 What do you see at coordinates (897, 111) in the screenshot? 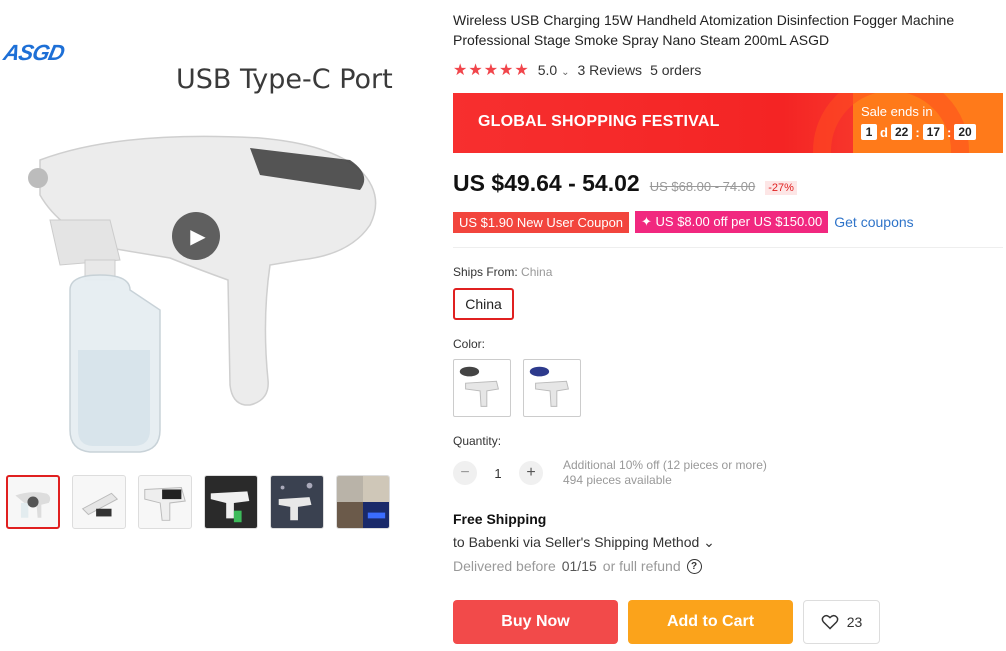
I see `sale-ends-label: Sale ends in` at bounding box center [897, 111].